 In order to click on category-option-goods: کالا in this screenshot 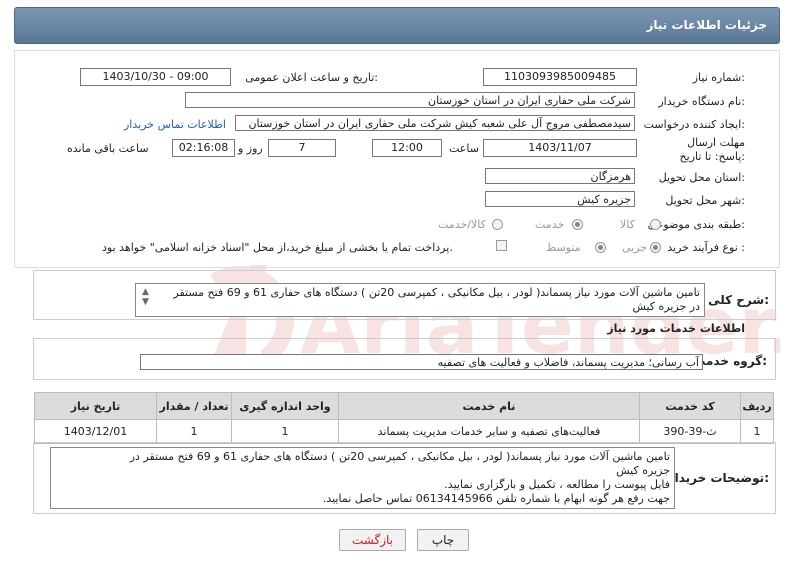, I will do `click(627, 224)`.